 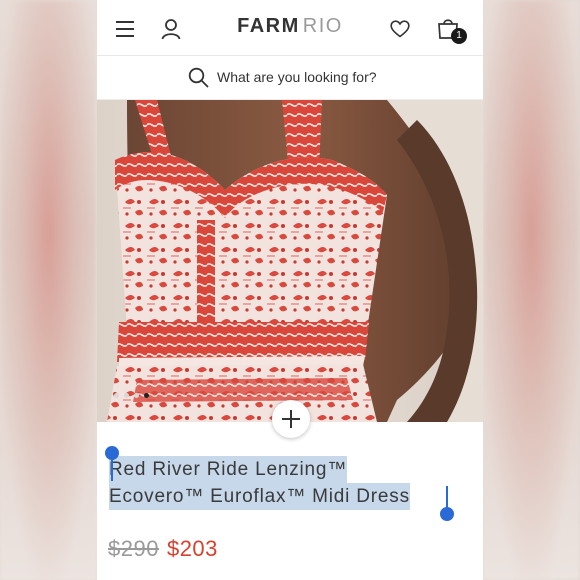 What do you see at coordinates (133, 548) in the screenshot?
I see `original-price: $290` at bounding box center [133, 548].